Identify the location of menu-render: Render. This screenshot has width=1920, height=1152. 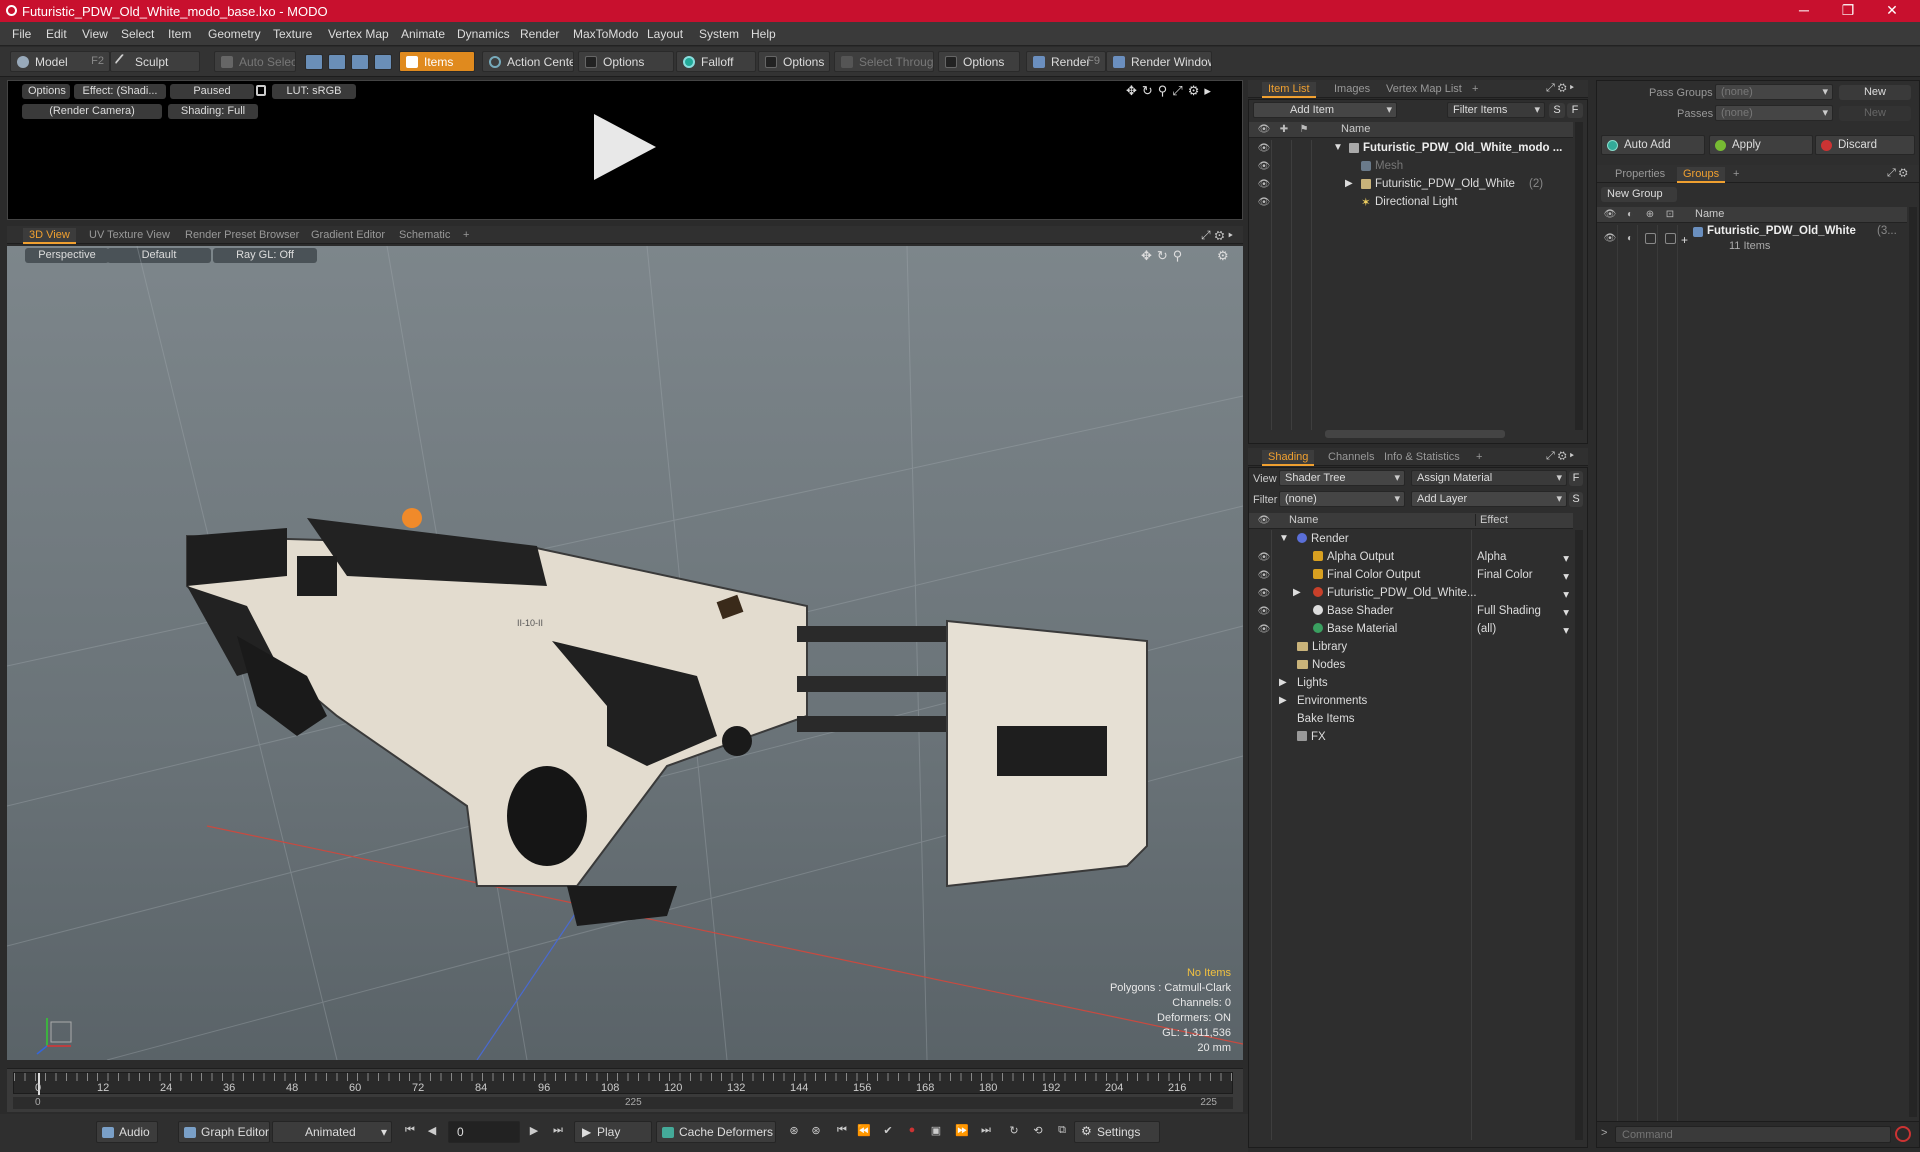
(539, 34).